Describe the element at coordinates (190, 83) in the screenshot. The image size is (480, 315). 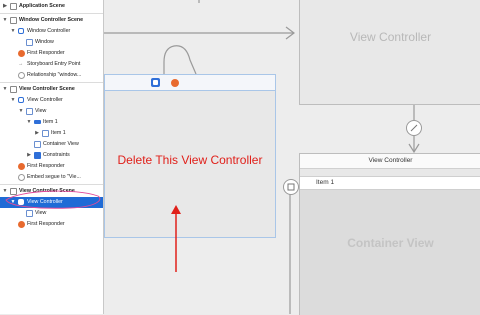
I see `scene-dock` at that location.